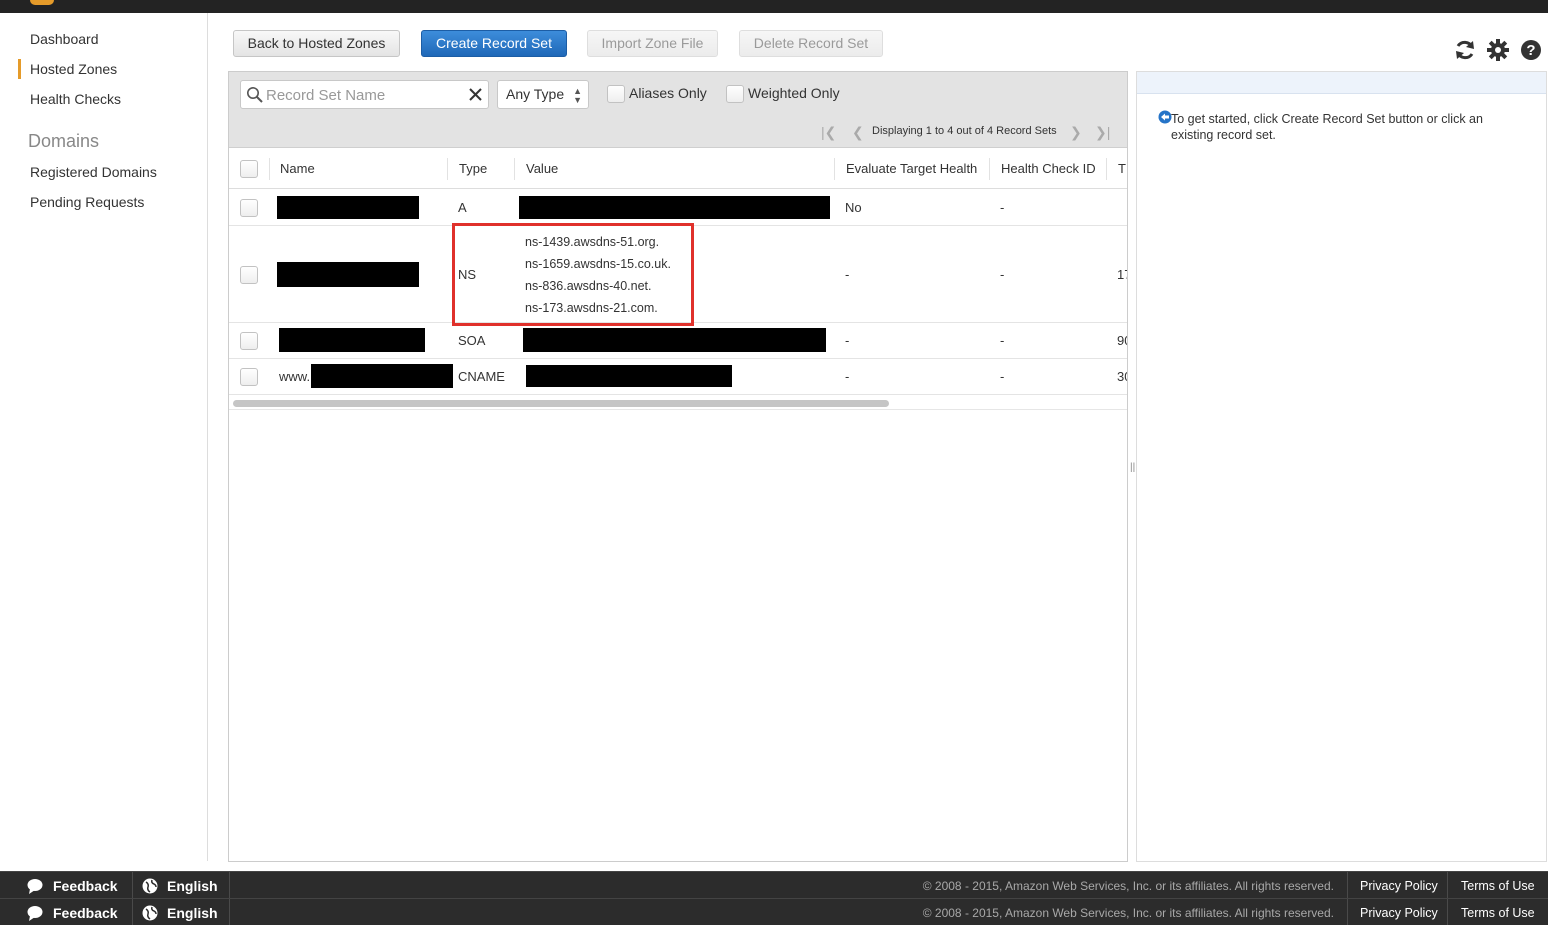 This screenshot has width=1548, height=925. I want to click on table-row: www. CNAME - - 30, so click(678, 377).